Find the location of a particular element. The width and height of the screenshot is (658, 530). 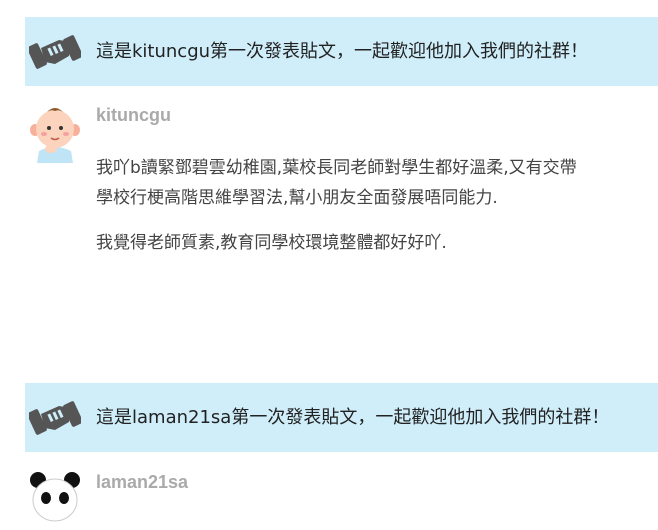

welcome-message: 這是laman21sa第一次發表貼文，一起歡迎他加入我們的社群！ is located at coordinates (353, 417).